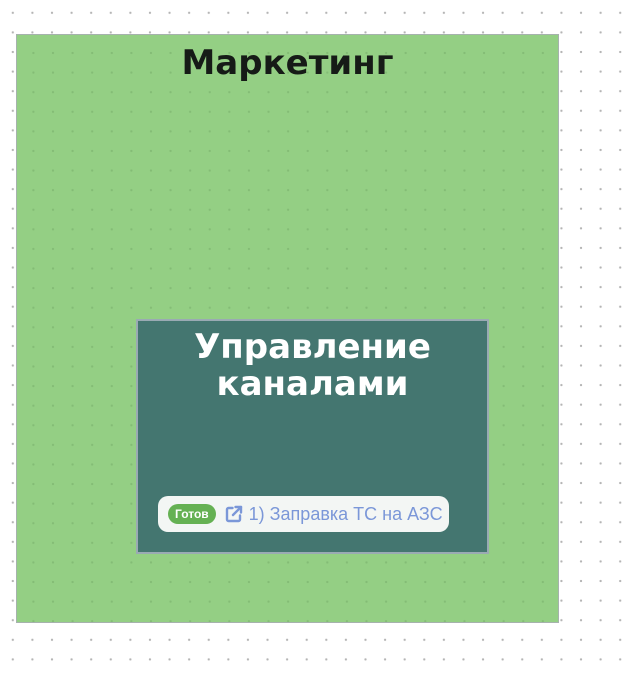  I want to click on group-channel-management-title-line1: Управление, so click(312, 347).